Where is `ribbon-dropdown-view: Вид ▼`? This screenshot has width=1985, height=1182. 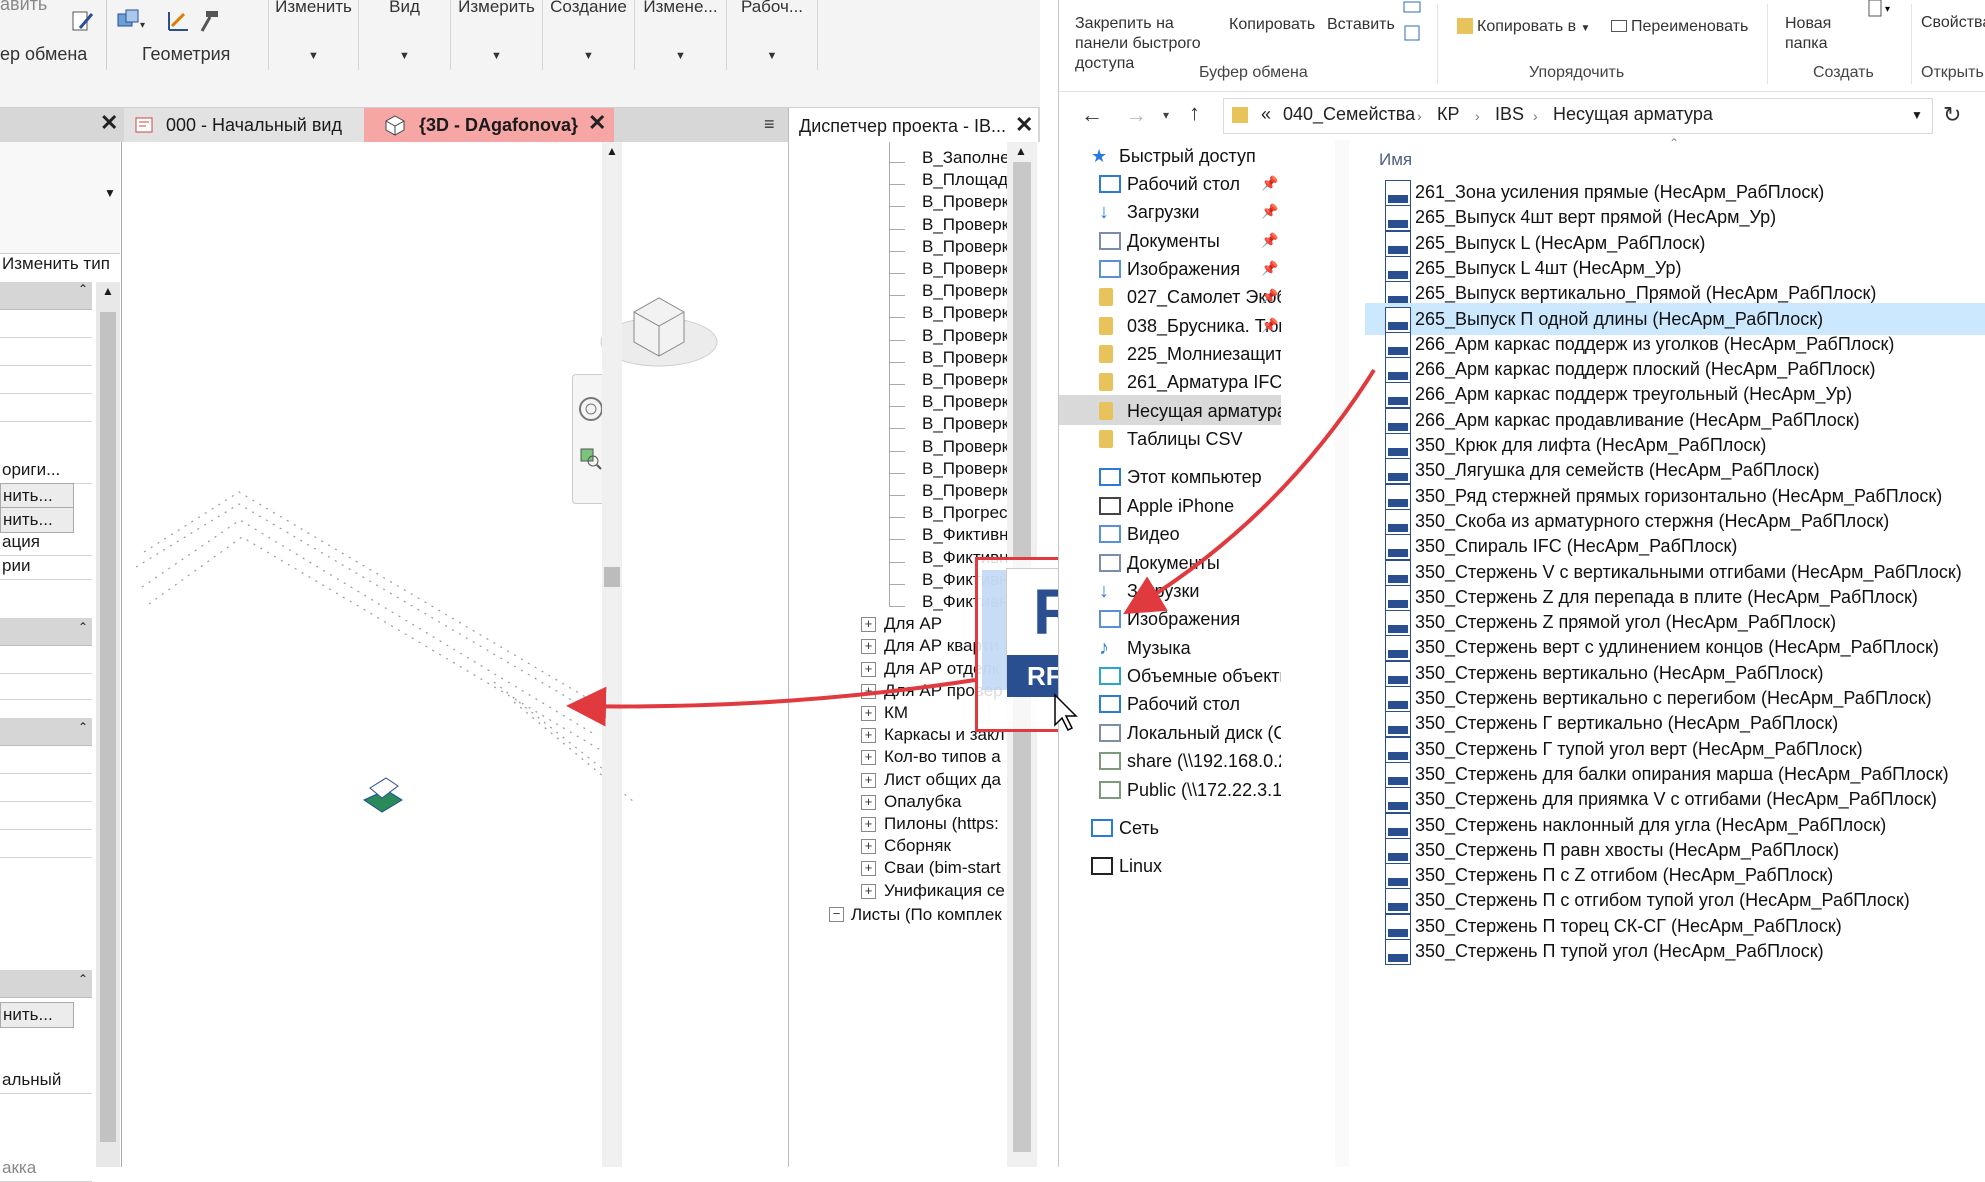 ribbon-dropdown-view: Вид ▼ is located at coordinates (404, 35).